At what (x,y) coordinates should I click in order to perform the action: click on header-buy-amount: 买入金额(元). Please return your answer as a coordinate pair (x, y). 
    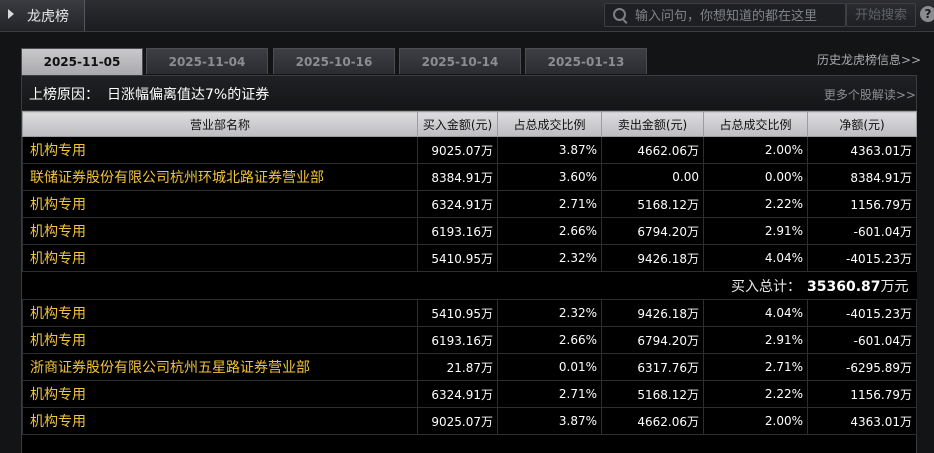
    Looking at the image, I should click on (457, 124).